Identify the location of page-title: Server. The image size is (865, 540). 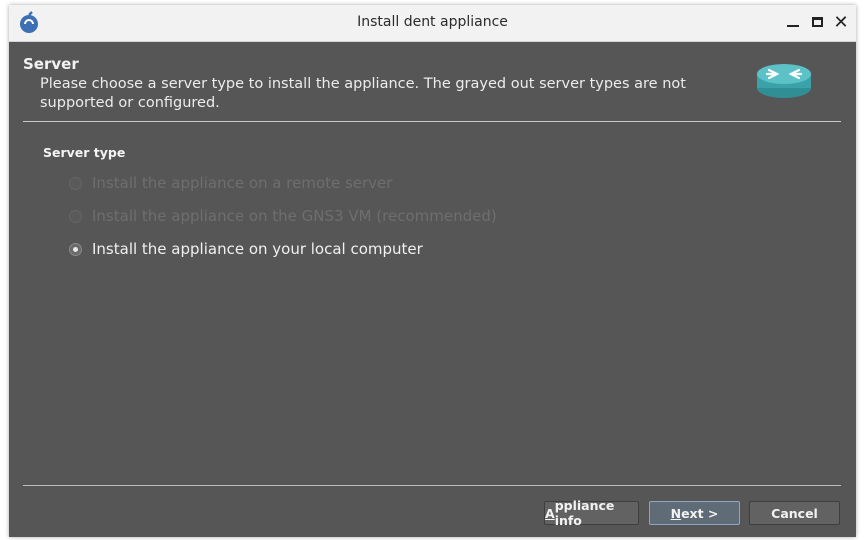
(51, 64).